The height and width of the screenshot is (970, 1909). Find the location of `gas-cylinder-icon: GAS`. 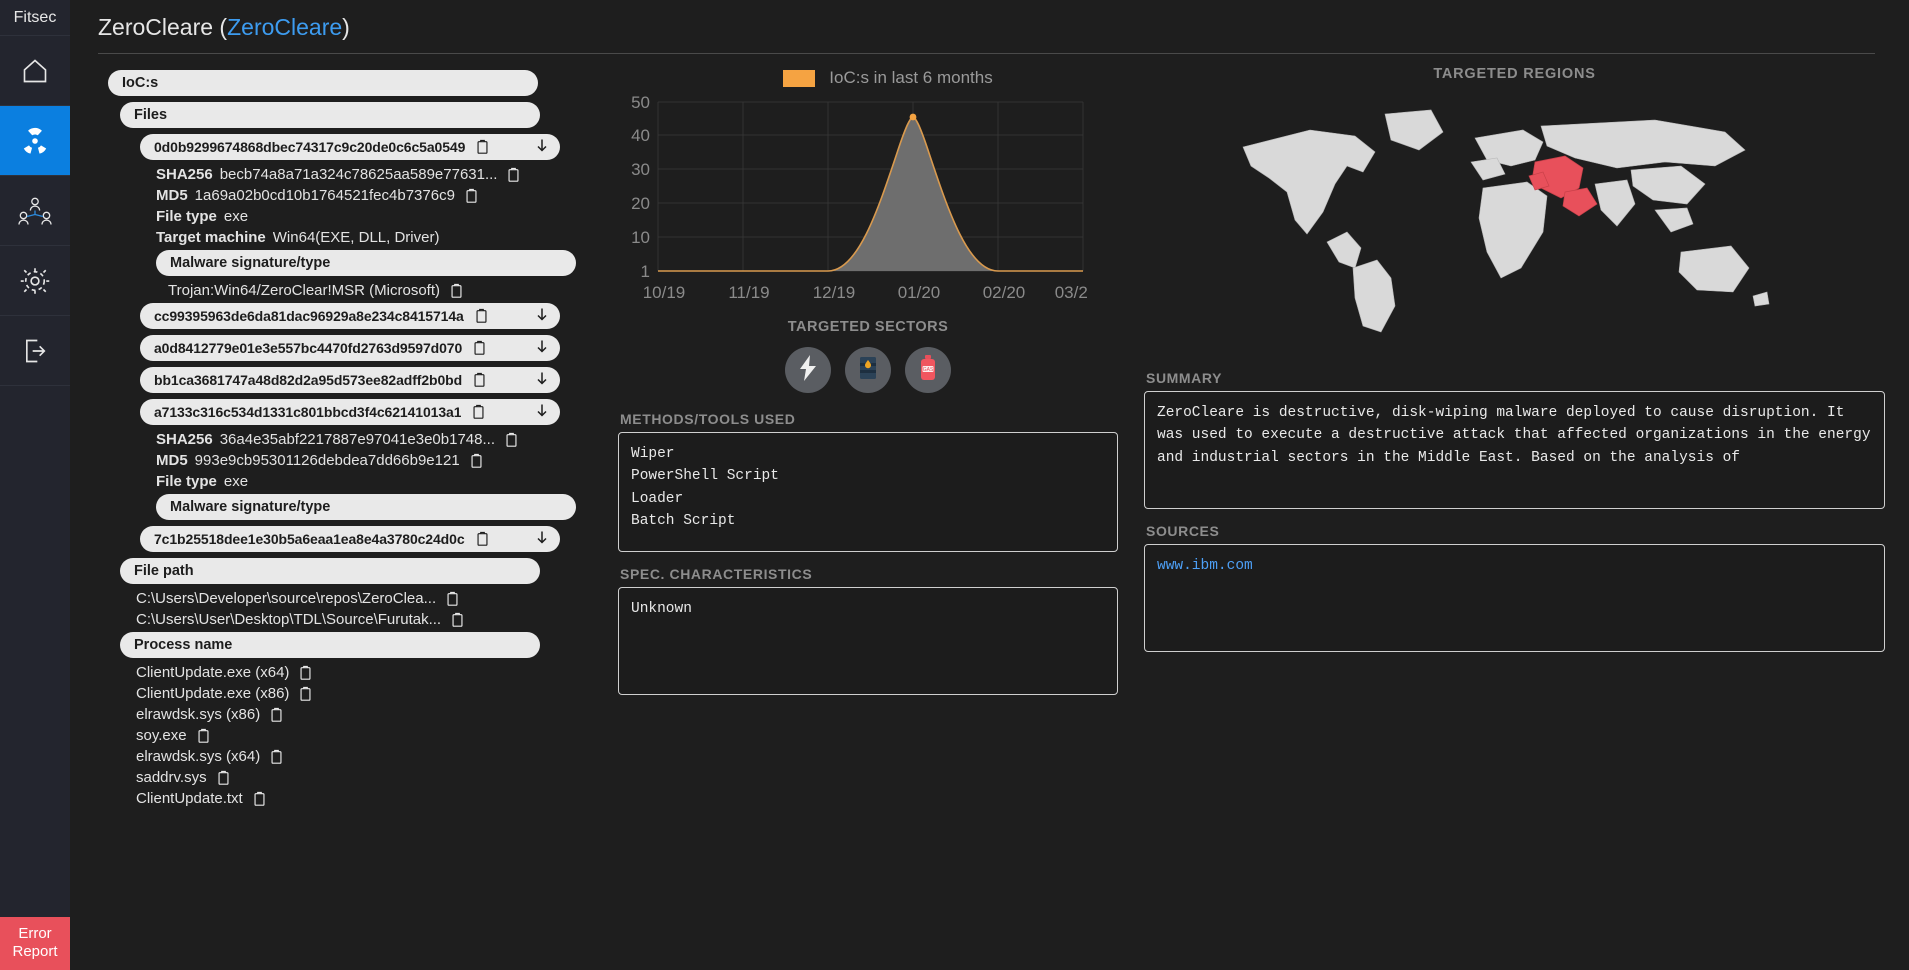

gas-cylinder-icon: GAS is located at coordinates (928, 370).